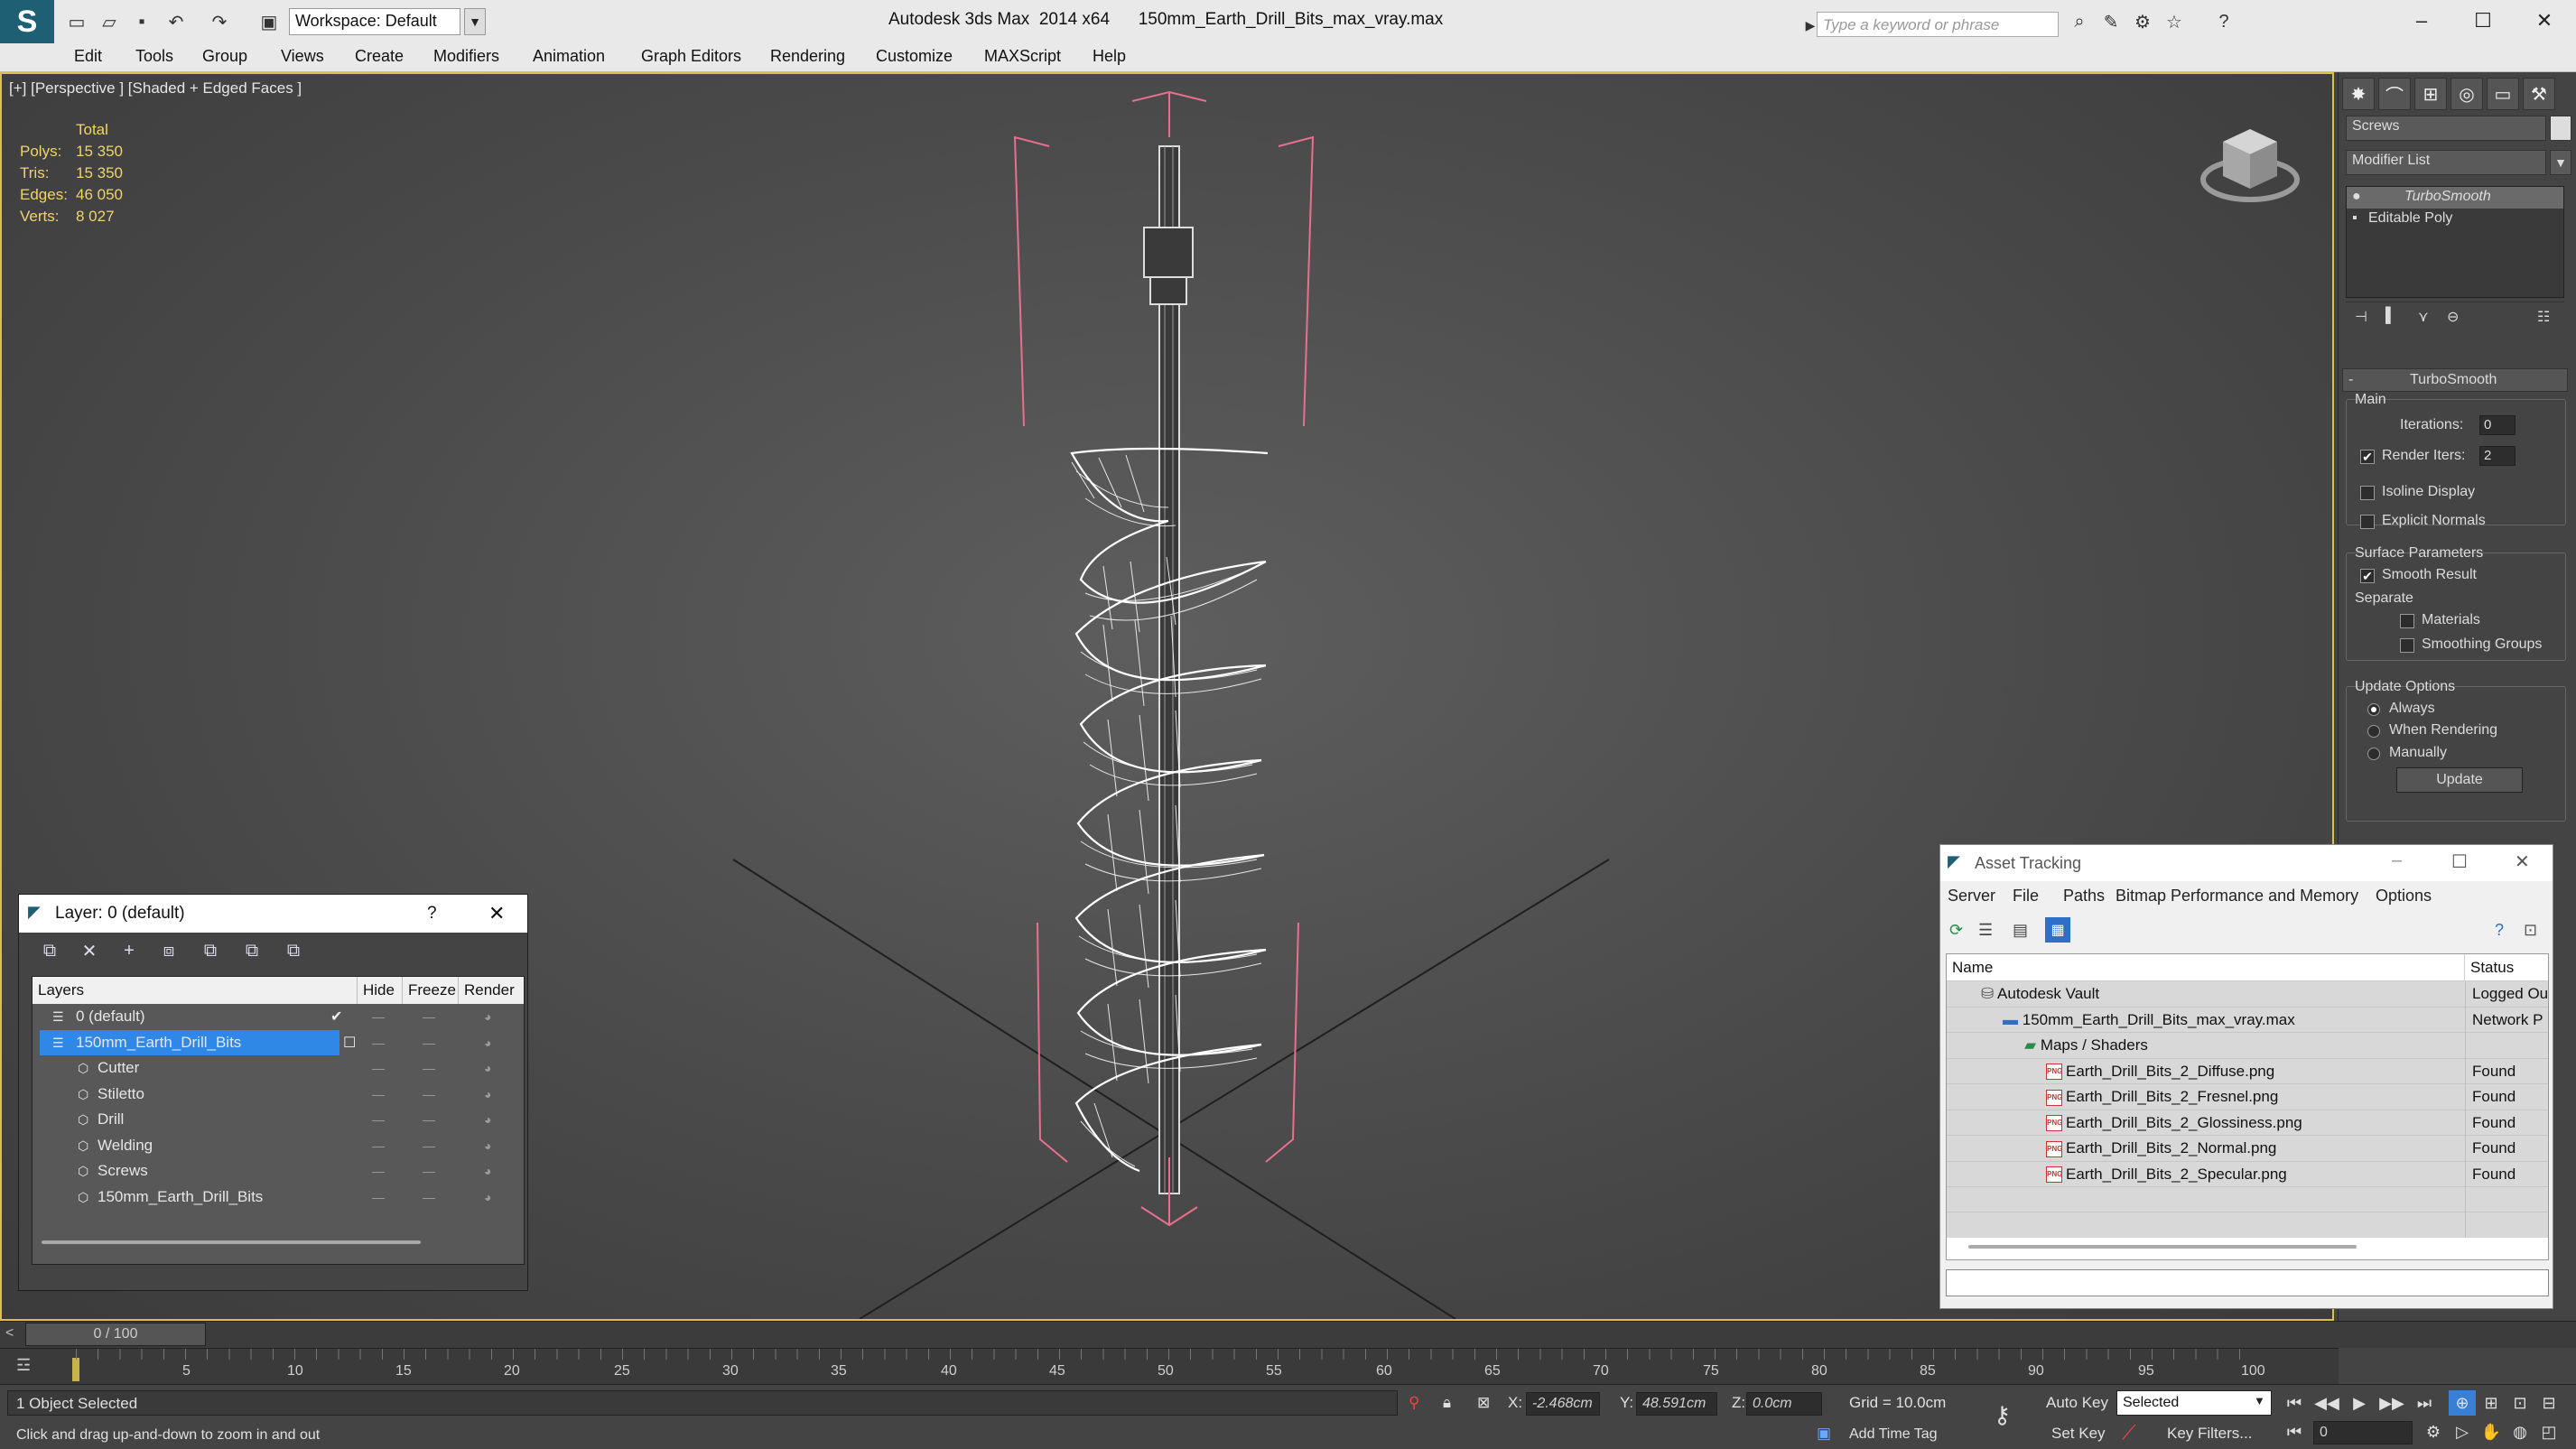 This screenshot has width=2576, height=1449. I want to click on field-of-view-icon: ▷, so click(2462, 1431).